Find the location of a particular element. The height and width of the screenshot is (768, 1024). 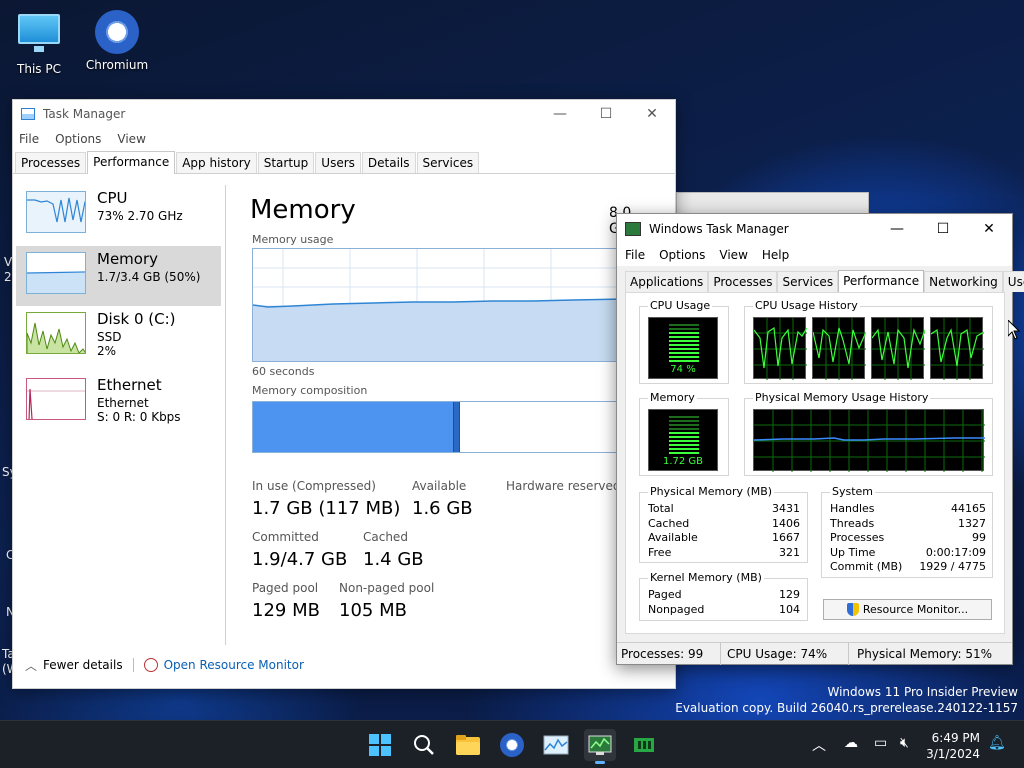

stat-value: 105 MB is located at coordinates (373, 610).